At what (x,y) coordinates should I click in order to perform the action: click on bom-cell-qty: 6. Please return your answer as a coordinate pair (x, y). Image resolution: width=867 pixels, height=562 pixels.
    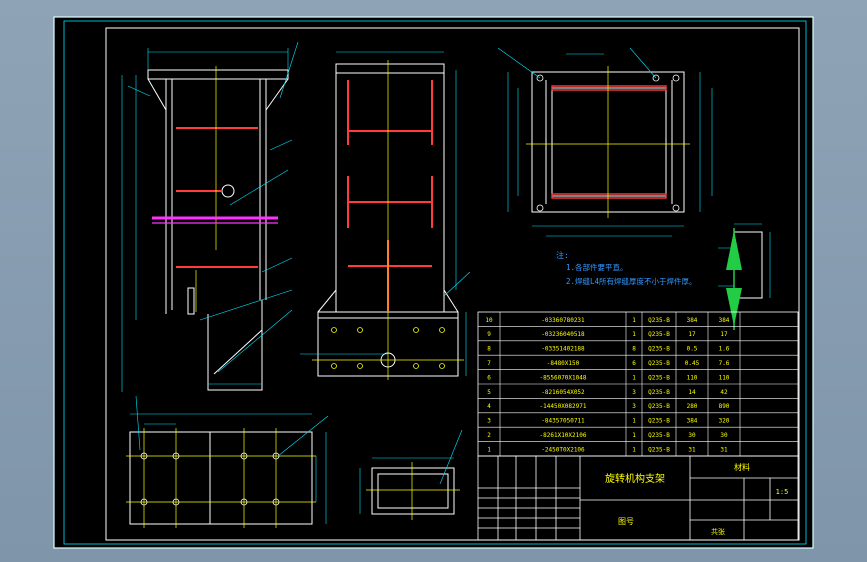
    Looking at the image, I should click on (634, 363).